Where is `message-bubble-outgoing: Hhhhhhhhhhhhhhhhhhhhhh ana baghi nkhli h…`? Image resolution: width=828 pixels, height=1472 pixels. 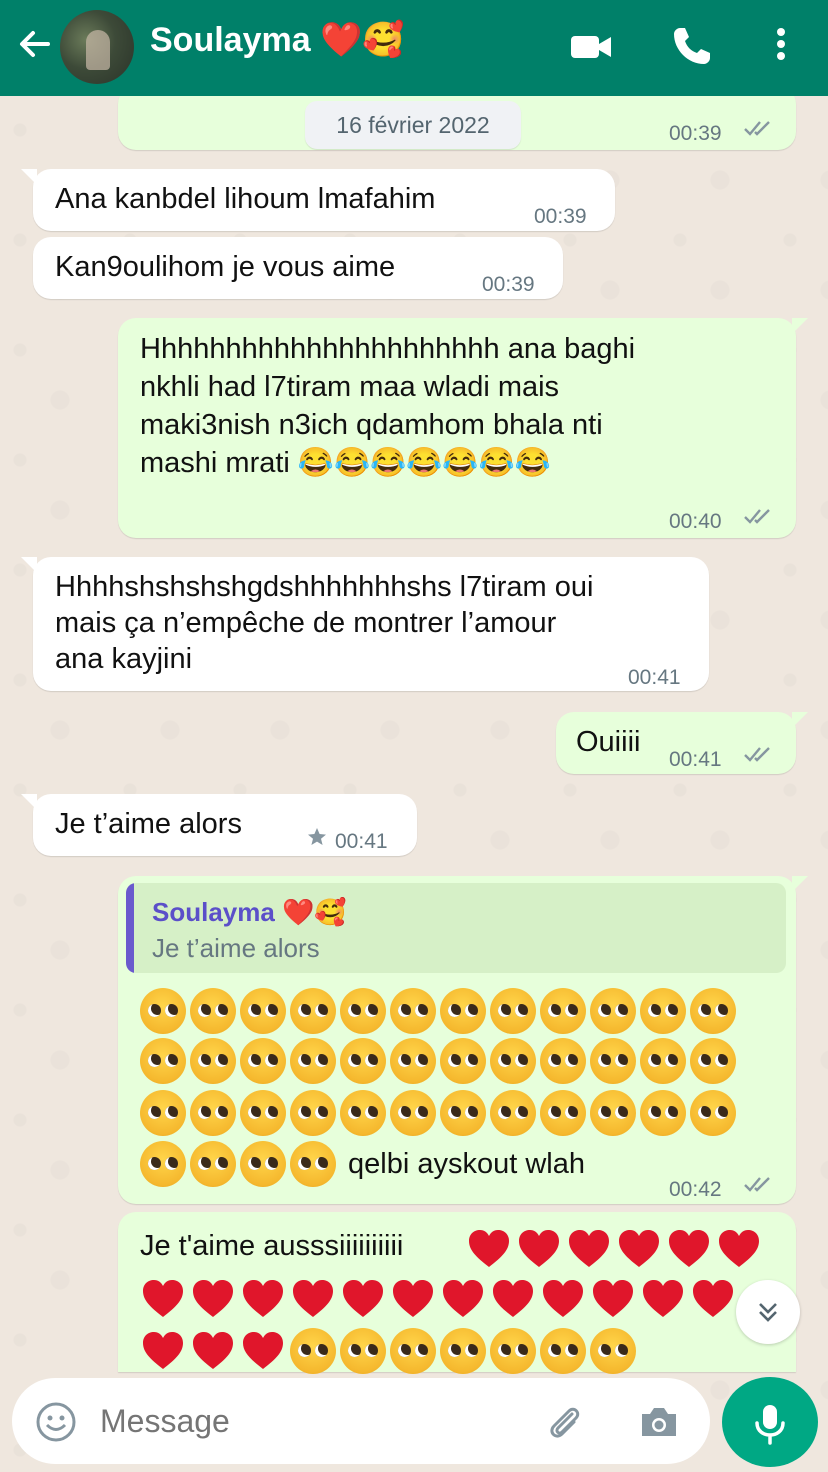 message-bubble-outgoing: Hhhhhhhhhhhhhhhhhhhhhh ana baghi nkhli h… is located at coordinates (463, 428).